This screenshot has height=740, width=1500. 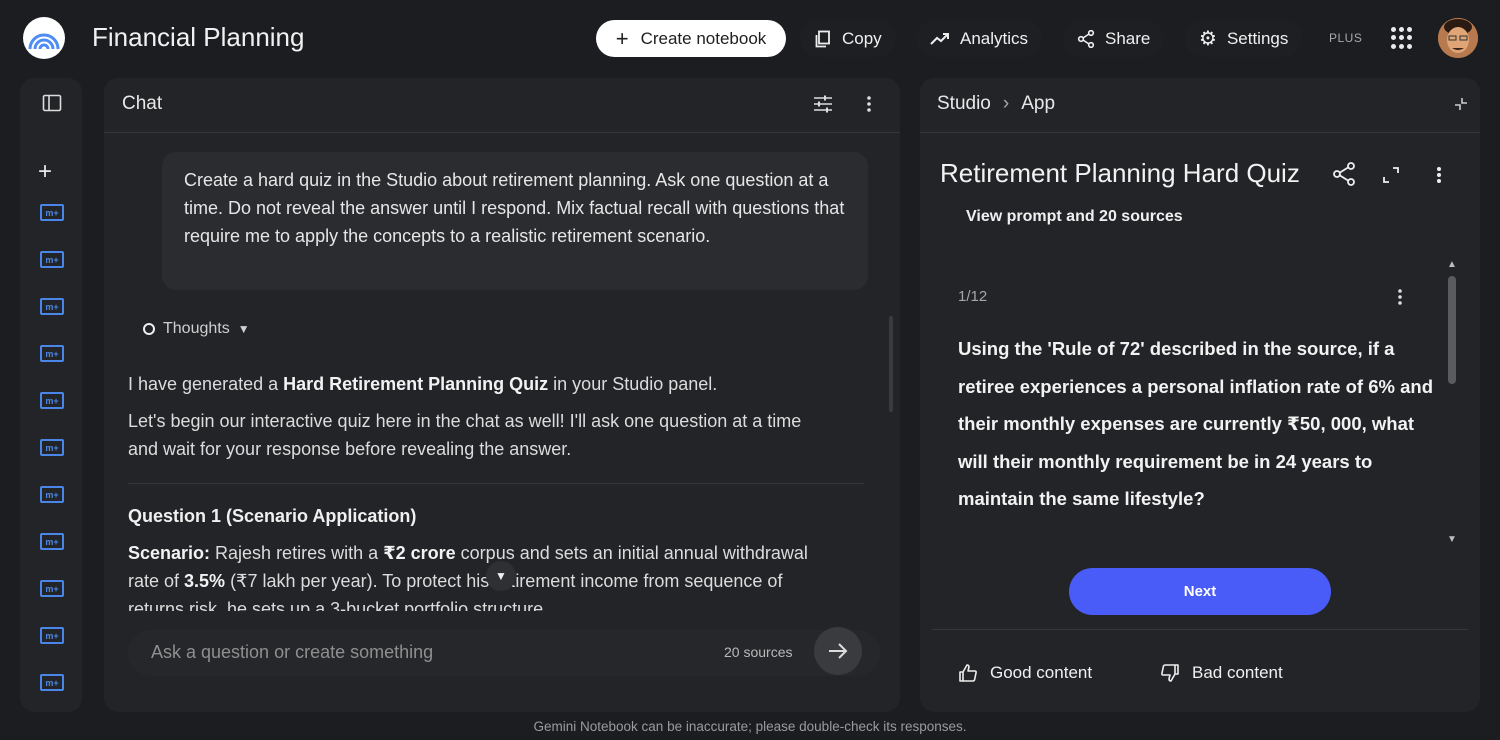 I want to click on plus-icon: +, so click(x=622, y=38).